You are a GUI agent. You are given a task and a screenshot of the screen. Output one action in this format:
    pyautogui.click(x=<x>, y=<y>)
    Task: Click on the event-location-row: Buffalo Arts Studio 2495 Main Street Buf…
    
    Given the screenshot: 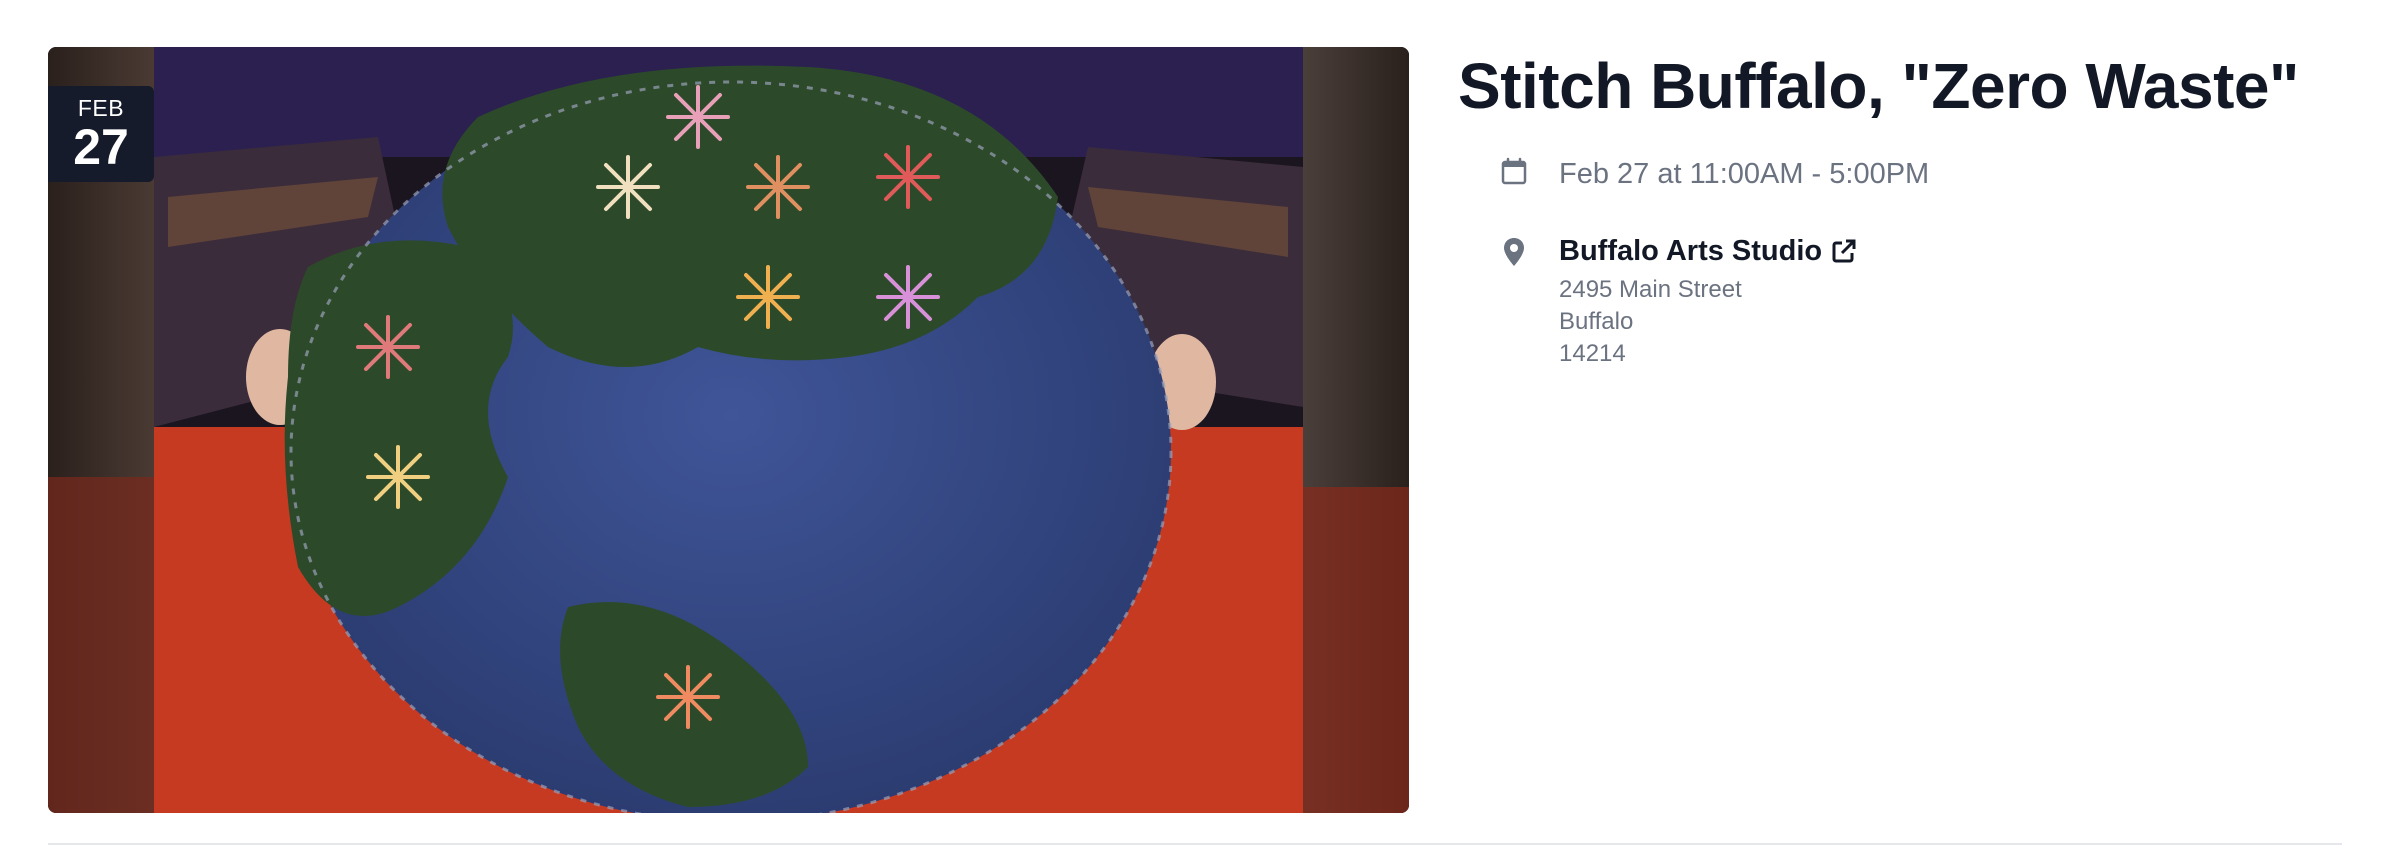 What is the action you would take?
    pyautogui.click(x=1898, y=301)
    